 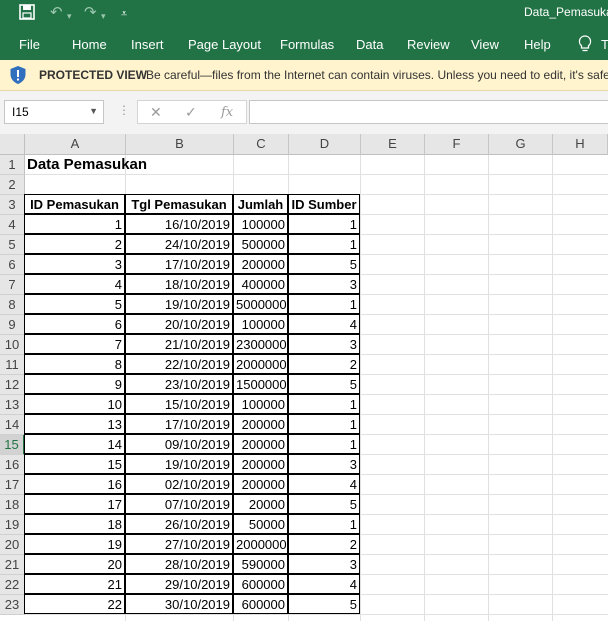 What do you see at coordinates (12, 565) in the screenshot?
I see `row-header-21: 21` at bounding box center [12, 565].